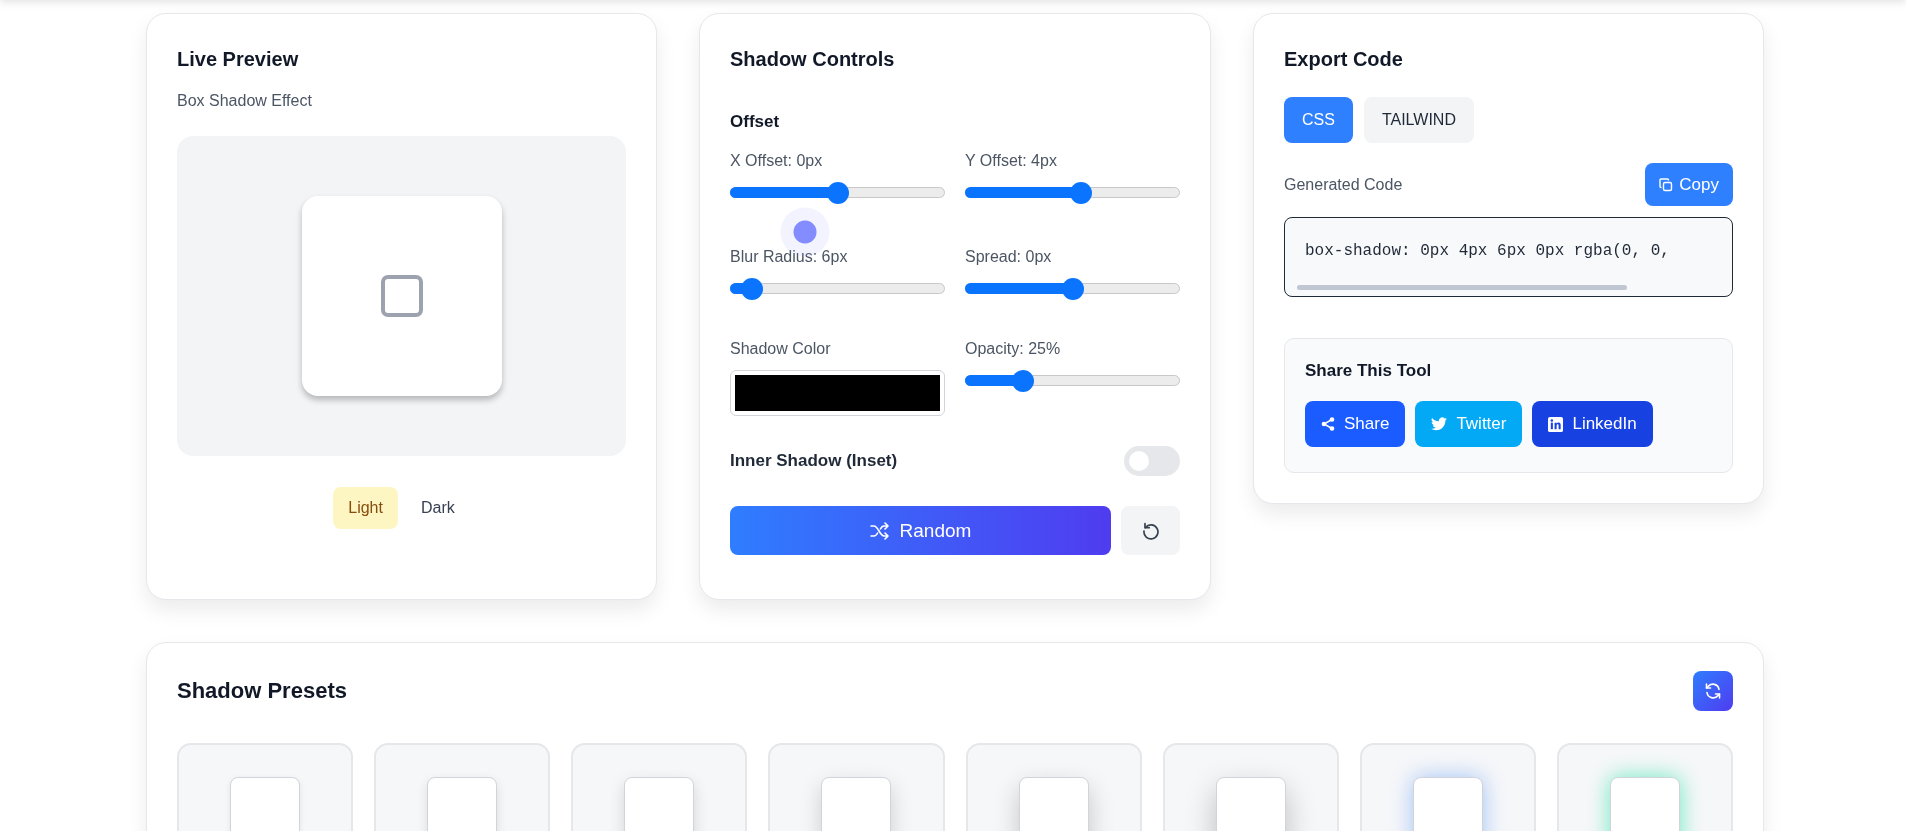  What do you see at coordinates (1013, 349) in the screenshot?
I see `slider-label: Opacity: 25%` at bounding box center [1013, 349].